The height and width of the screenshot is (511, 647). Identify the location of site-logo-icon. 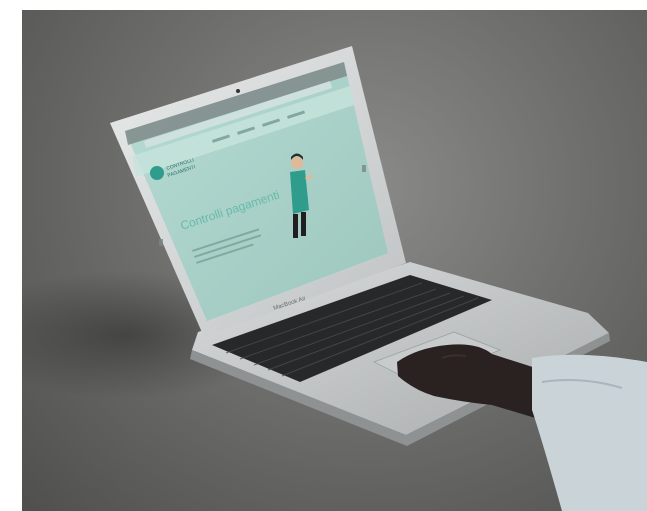
(157, 173).